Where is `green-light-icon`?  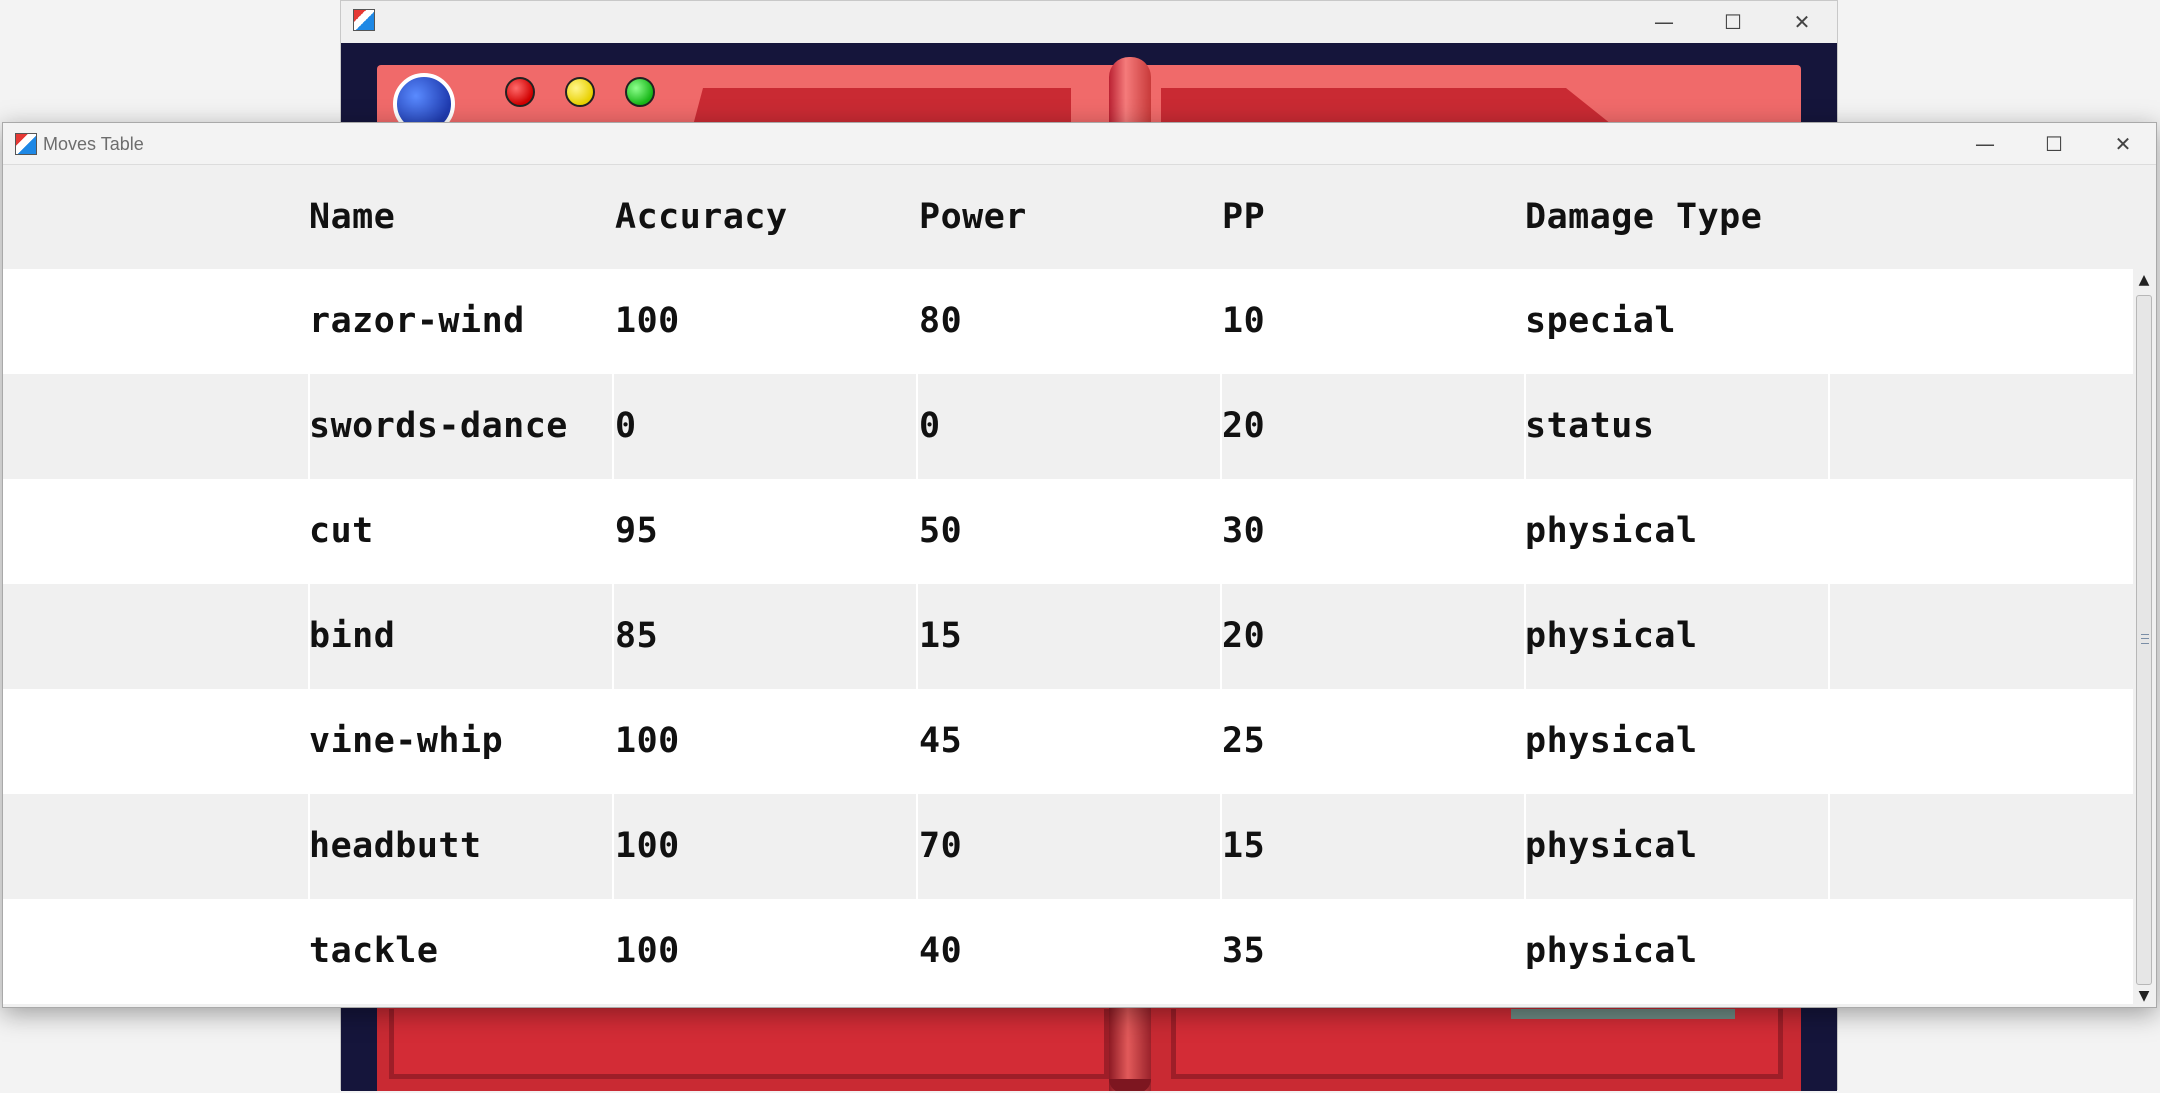 green-light-icon is located at coordinates (640, 92).